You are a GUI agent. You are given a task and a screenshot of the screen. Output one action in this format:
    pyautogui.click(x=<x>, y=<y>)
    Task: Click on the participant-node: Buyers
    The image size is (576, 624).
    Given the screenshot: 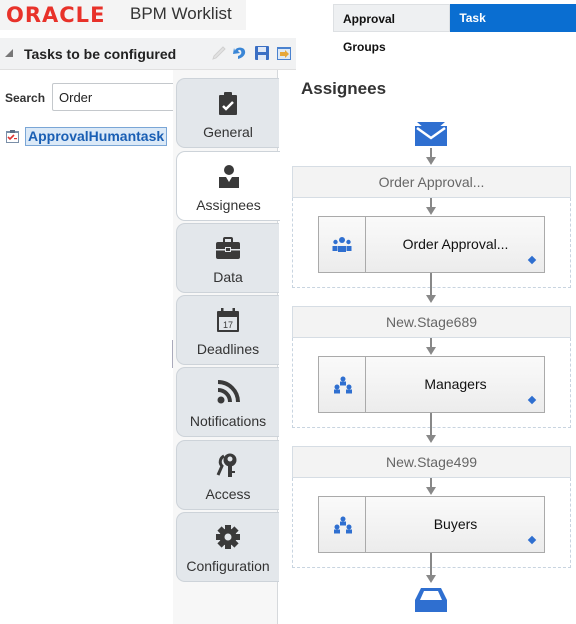 What is the action you would take?
    pyautogui.click(x=431, y=524)
    